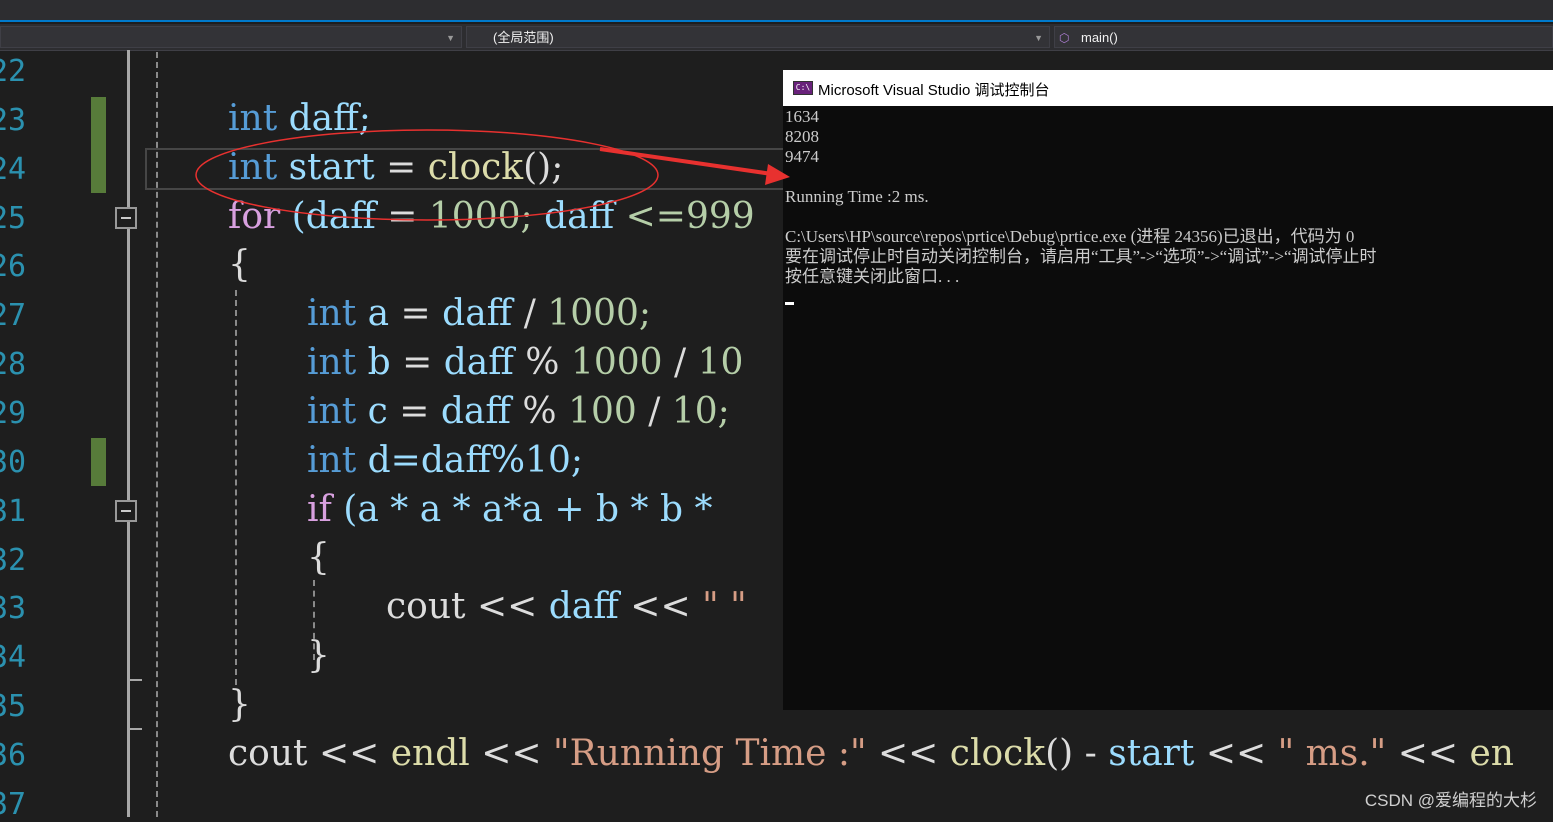 This screenshot has height=822, width=1553. I want to click on console-title-bar: C:\ Microsoft Visual Studio 调试控制台, so click(1168, 88).